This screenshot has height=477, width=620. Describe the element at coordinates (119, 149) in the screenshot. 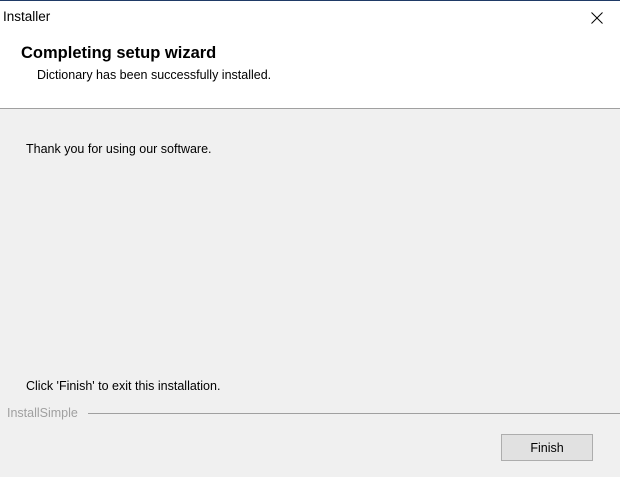

I see `thank-you-message: Thank you for using our software.` at that location.